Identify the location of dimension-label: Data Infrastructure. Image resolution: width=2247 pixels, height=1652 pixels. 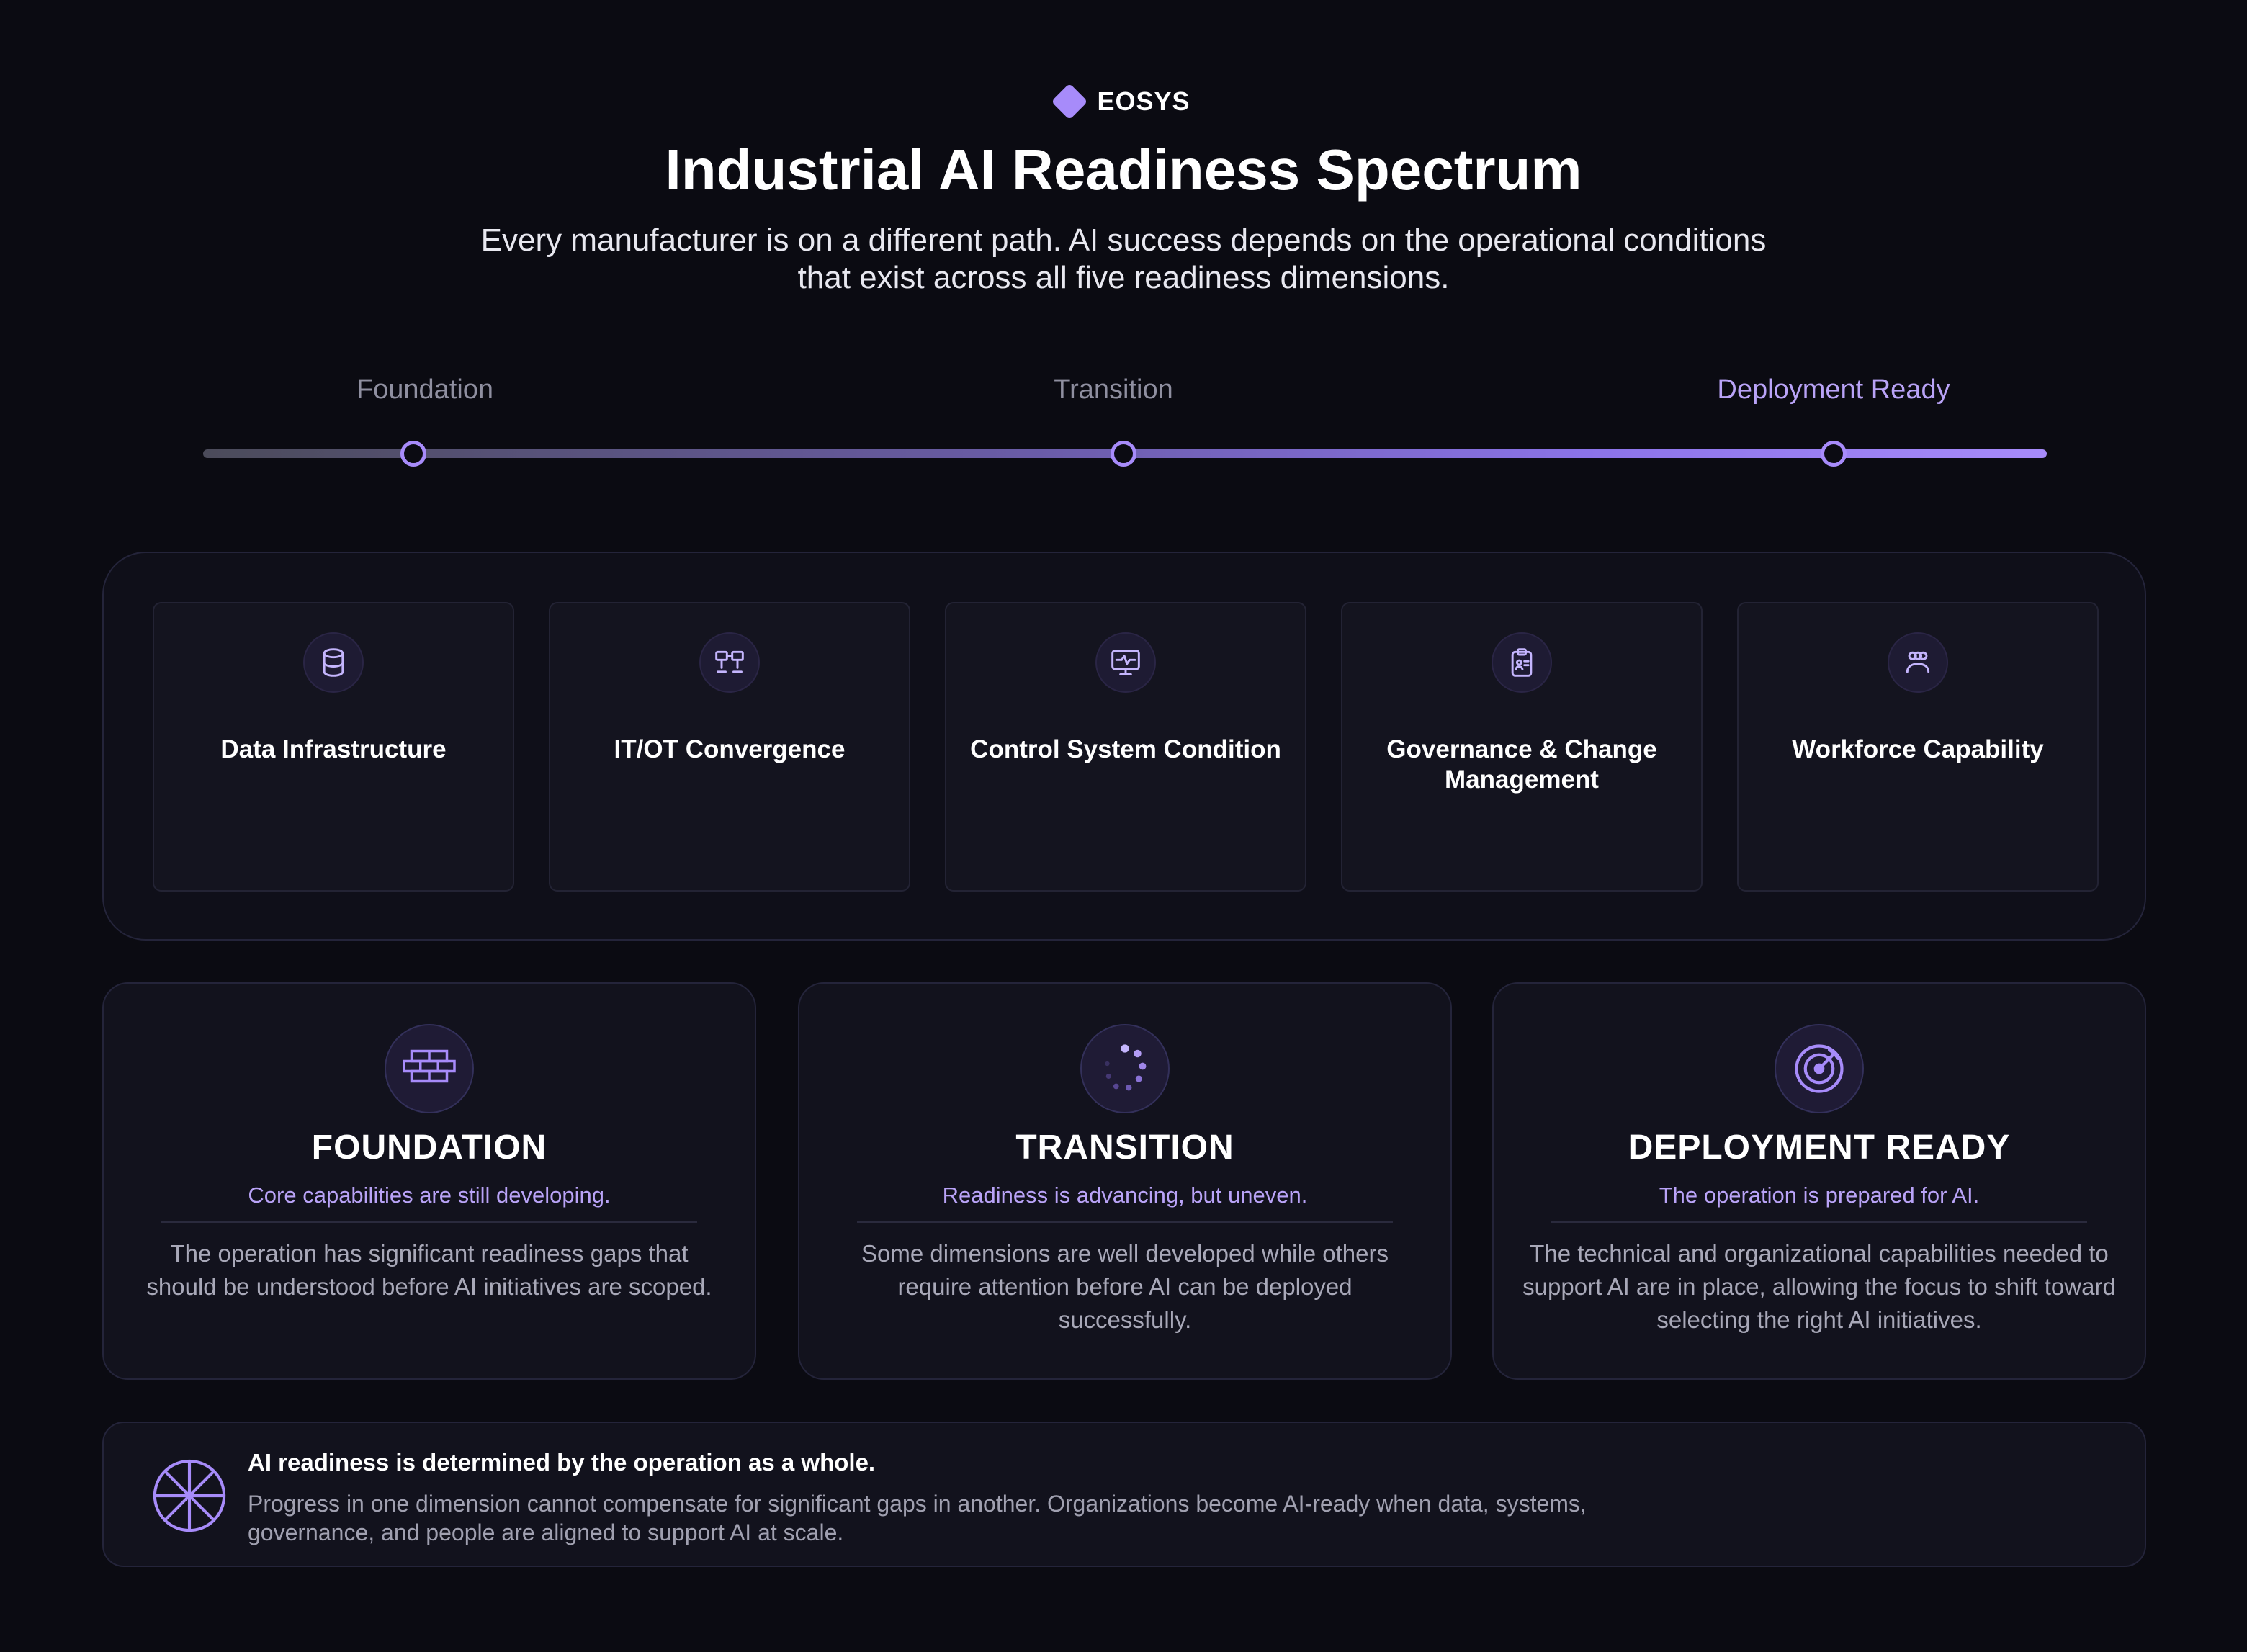
(333, 749).